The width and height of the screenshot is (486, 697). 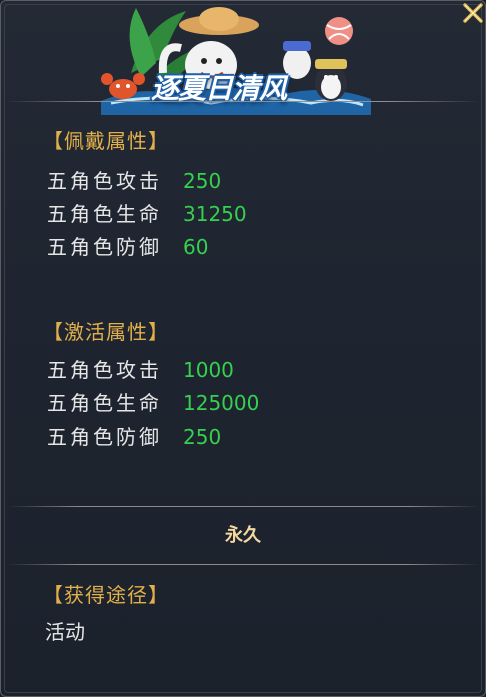 I want to click on close-icon, so click(x=471, y=15).